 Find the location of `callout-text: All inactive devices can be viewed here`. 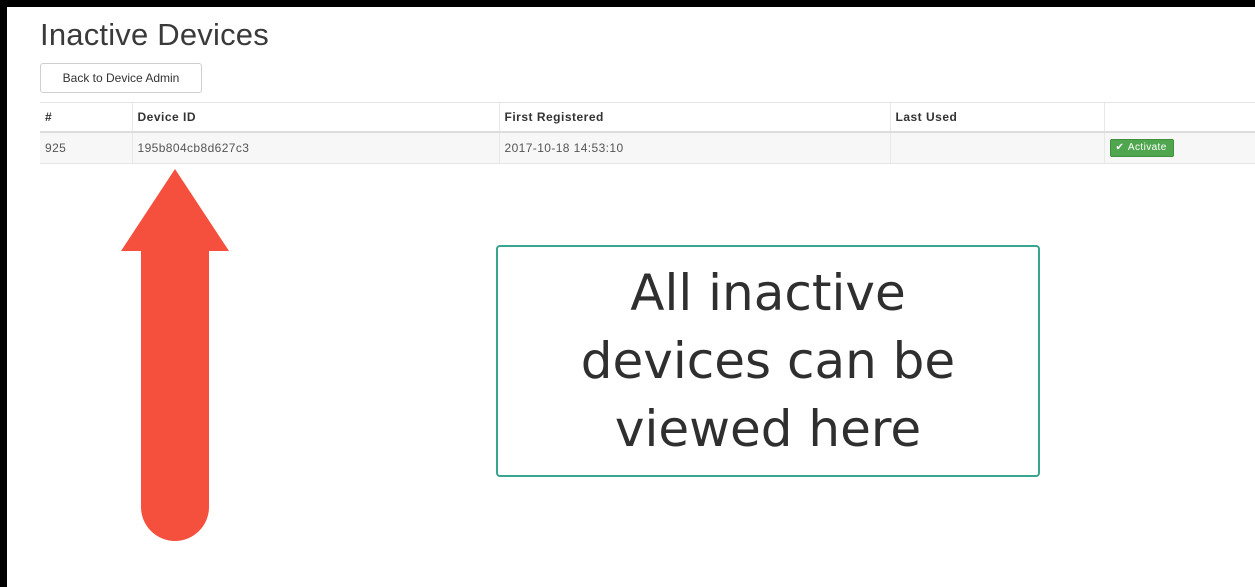

callout-text: All inactive devices can be viewed here is located at coordinates (768, 361).